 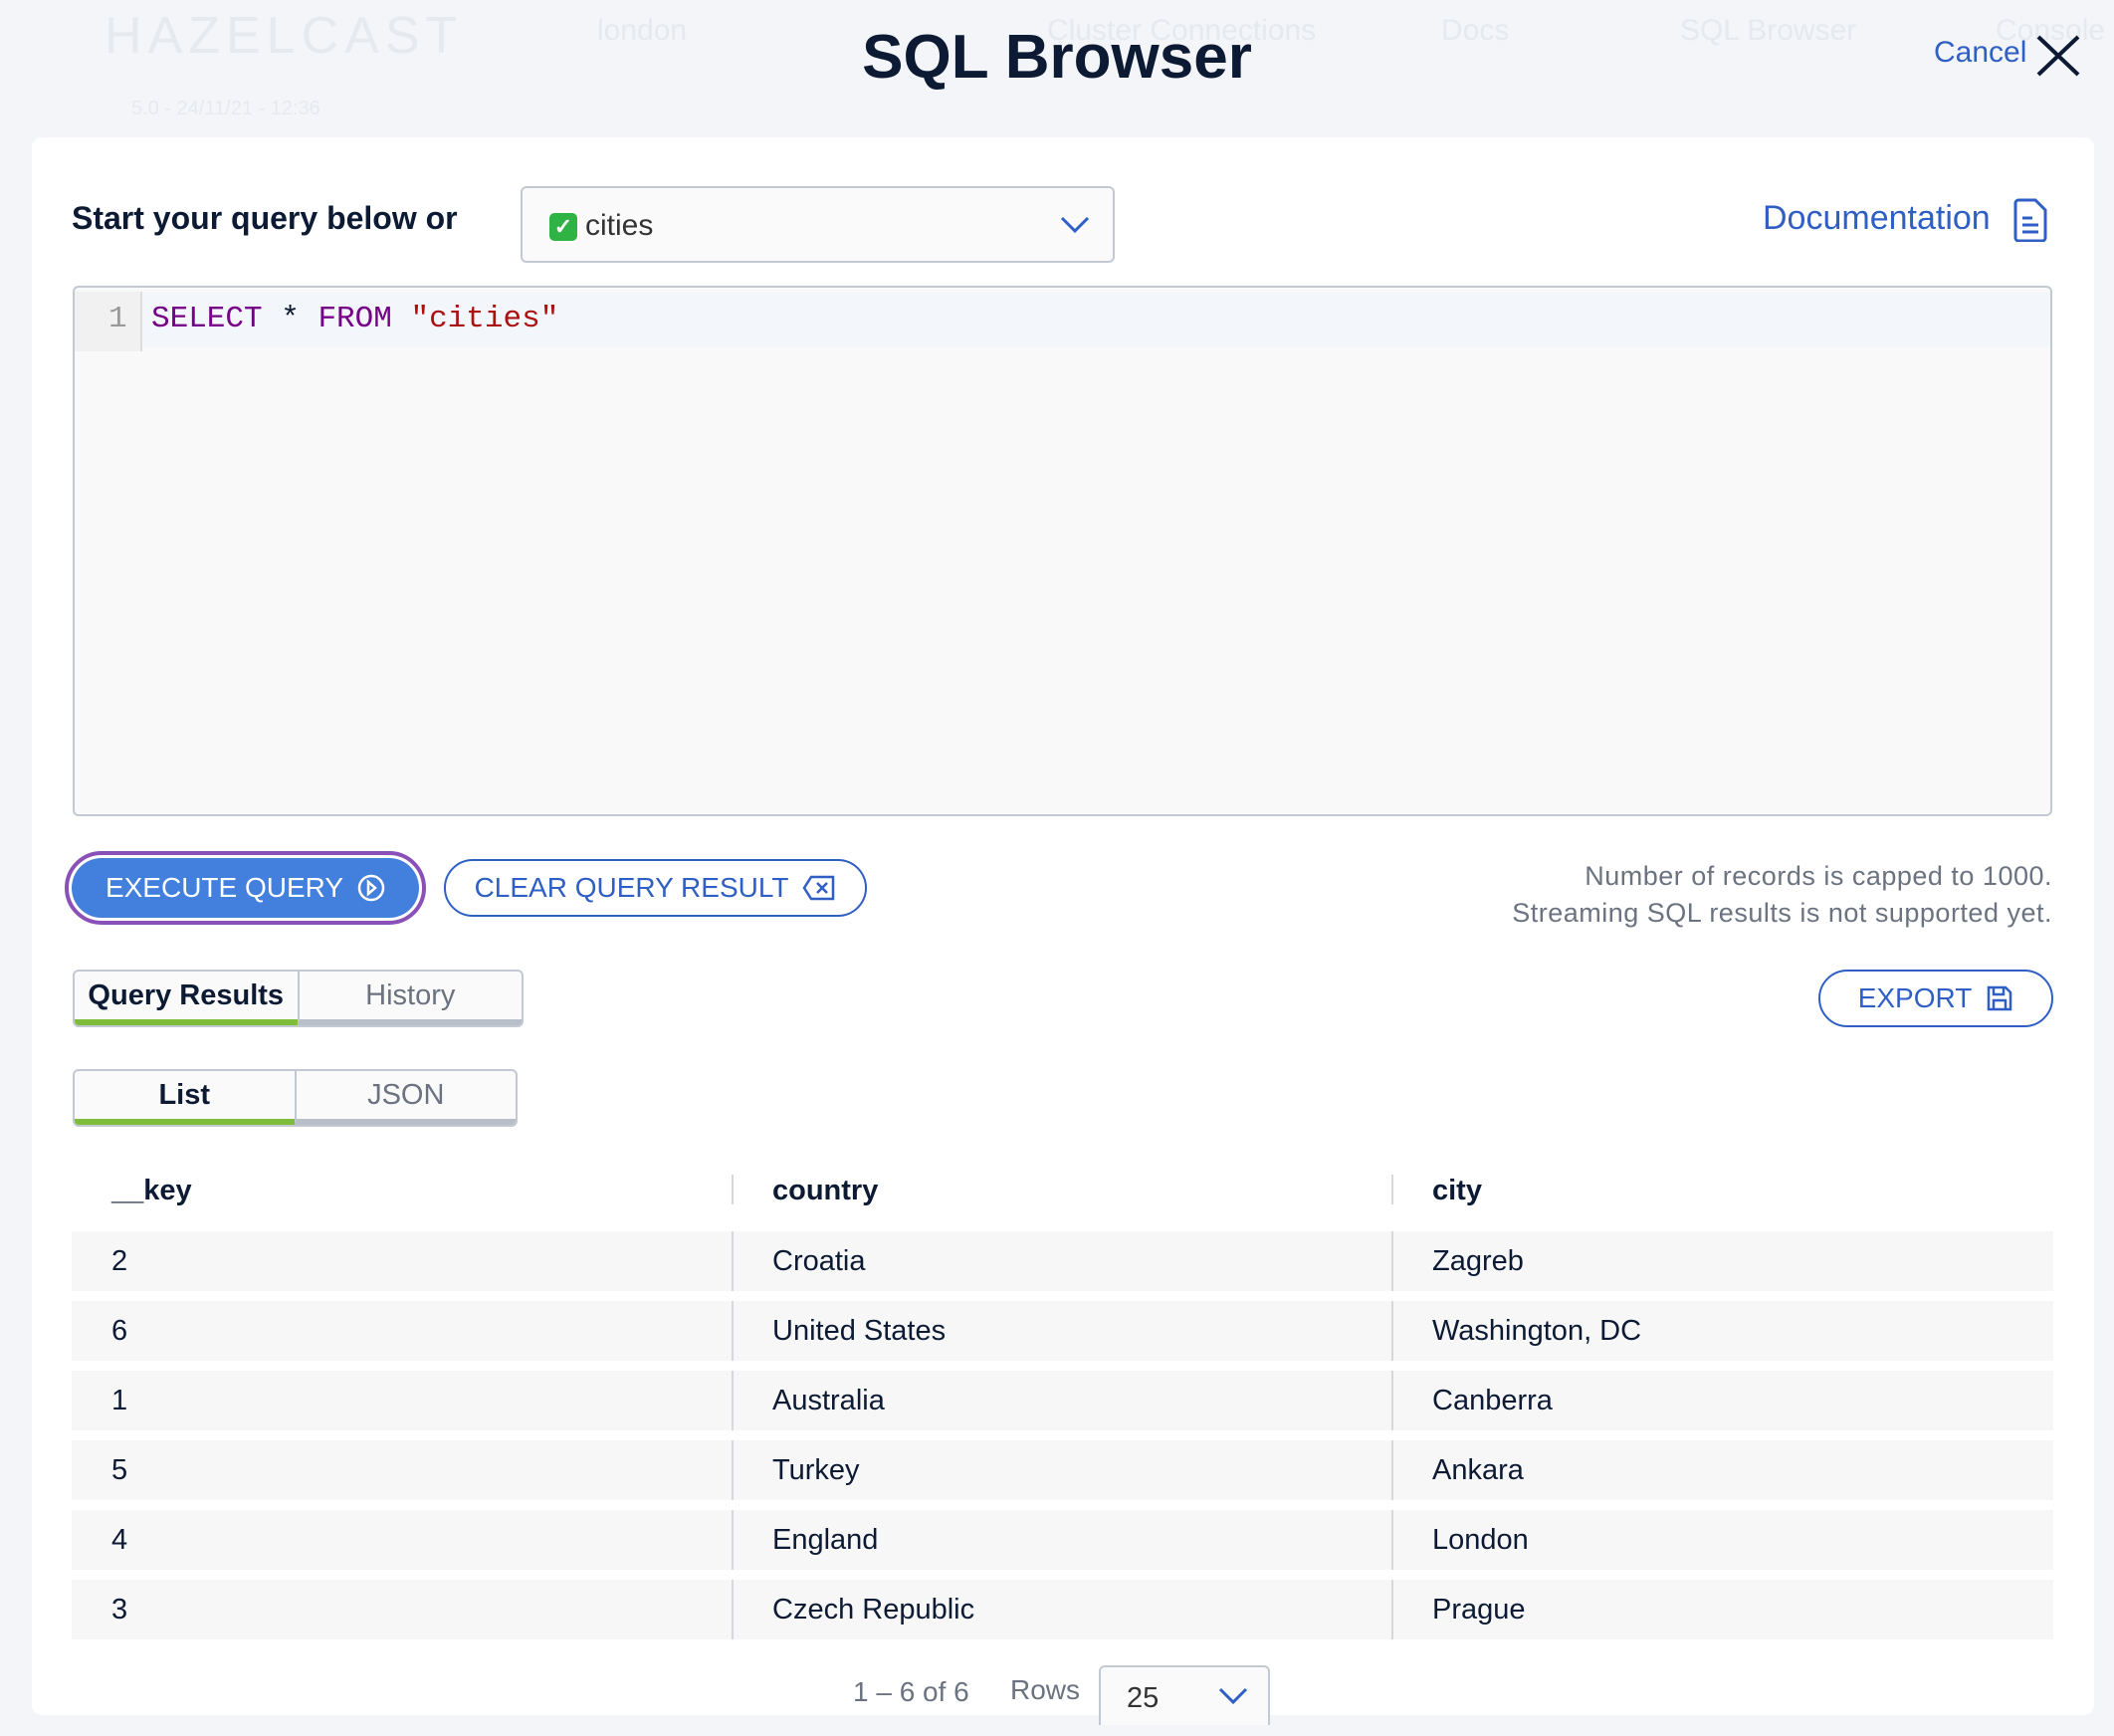 What do you see at coordinates (290, 319) in the screenshot?
I see `operator-token: *` at bounding box center [290, 319].